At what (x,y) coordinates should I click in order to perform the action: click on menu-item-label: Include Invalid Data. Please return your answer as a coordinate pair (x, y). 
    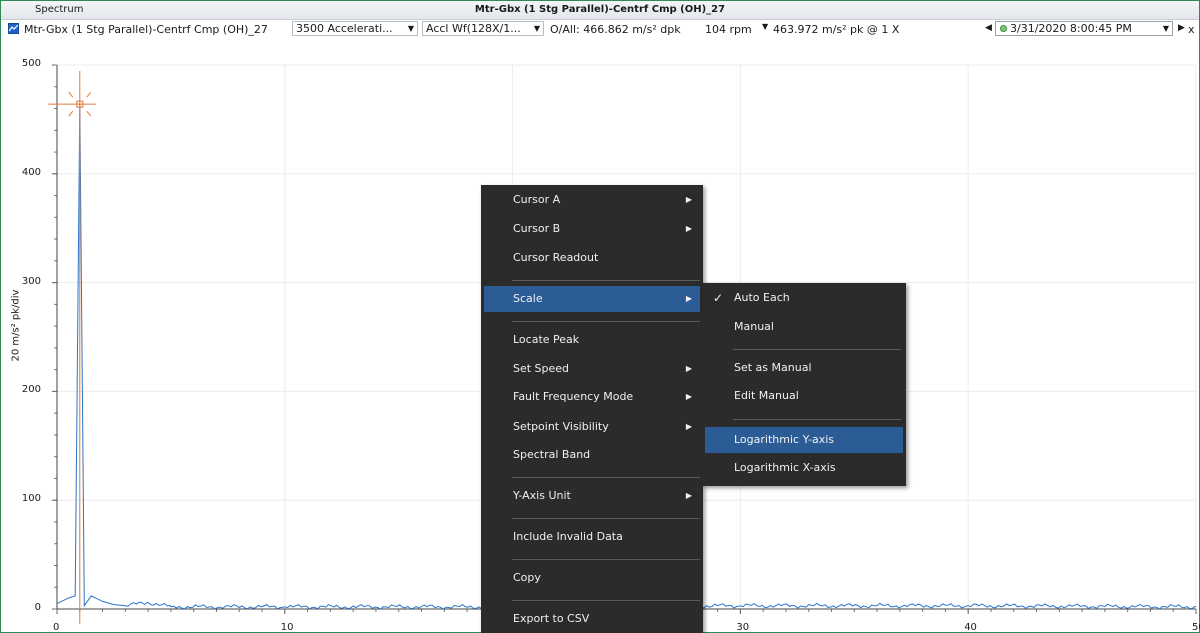
    Looking at the image, I should click on (568, 536).